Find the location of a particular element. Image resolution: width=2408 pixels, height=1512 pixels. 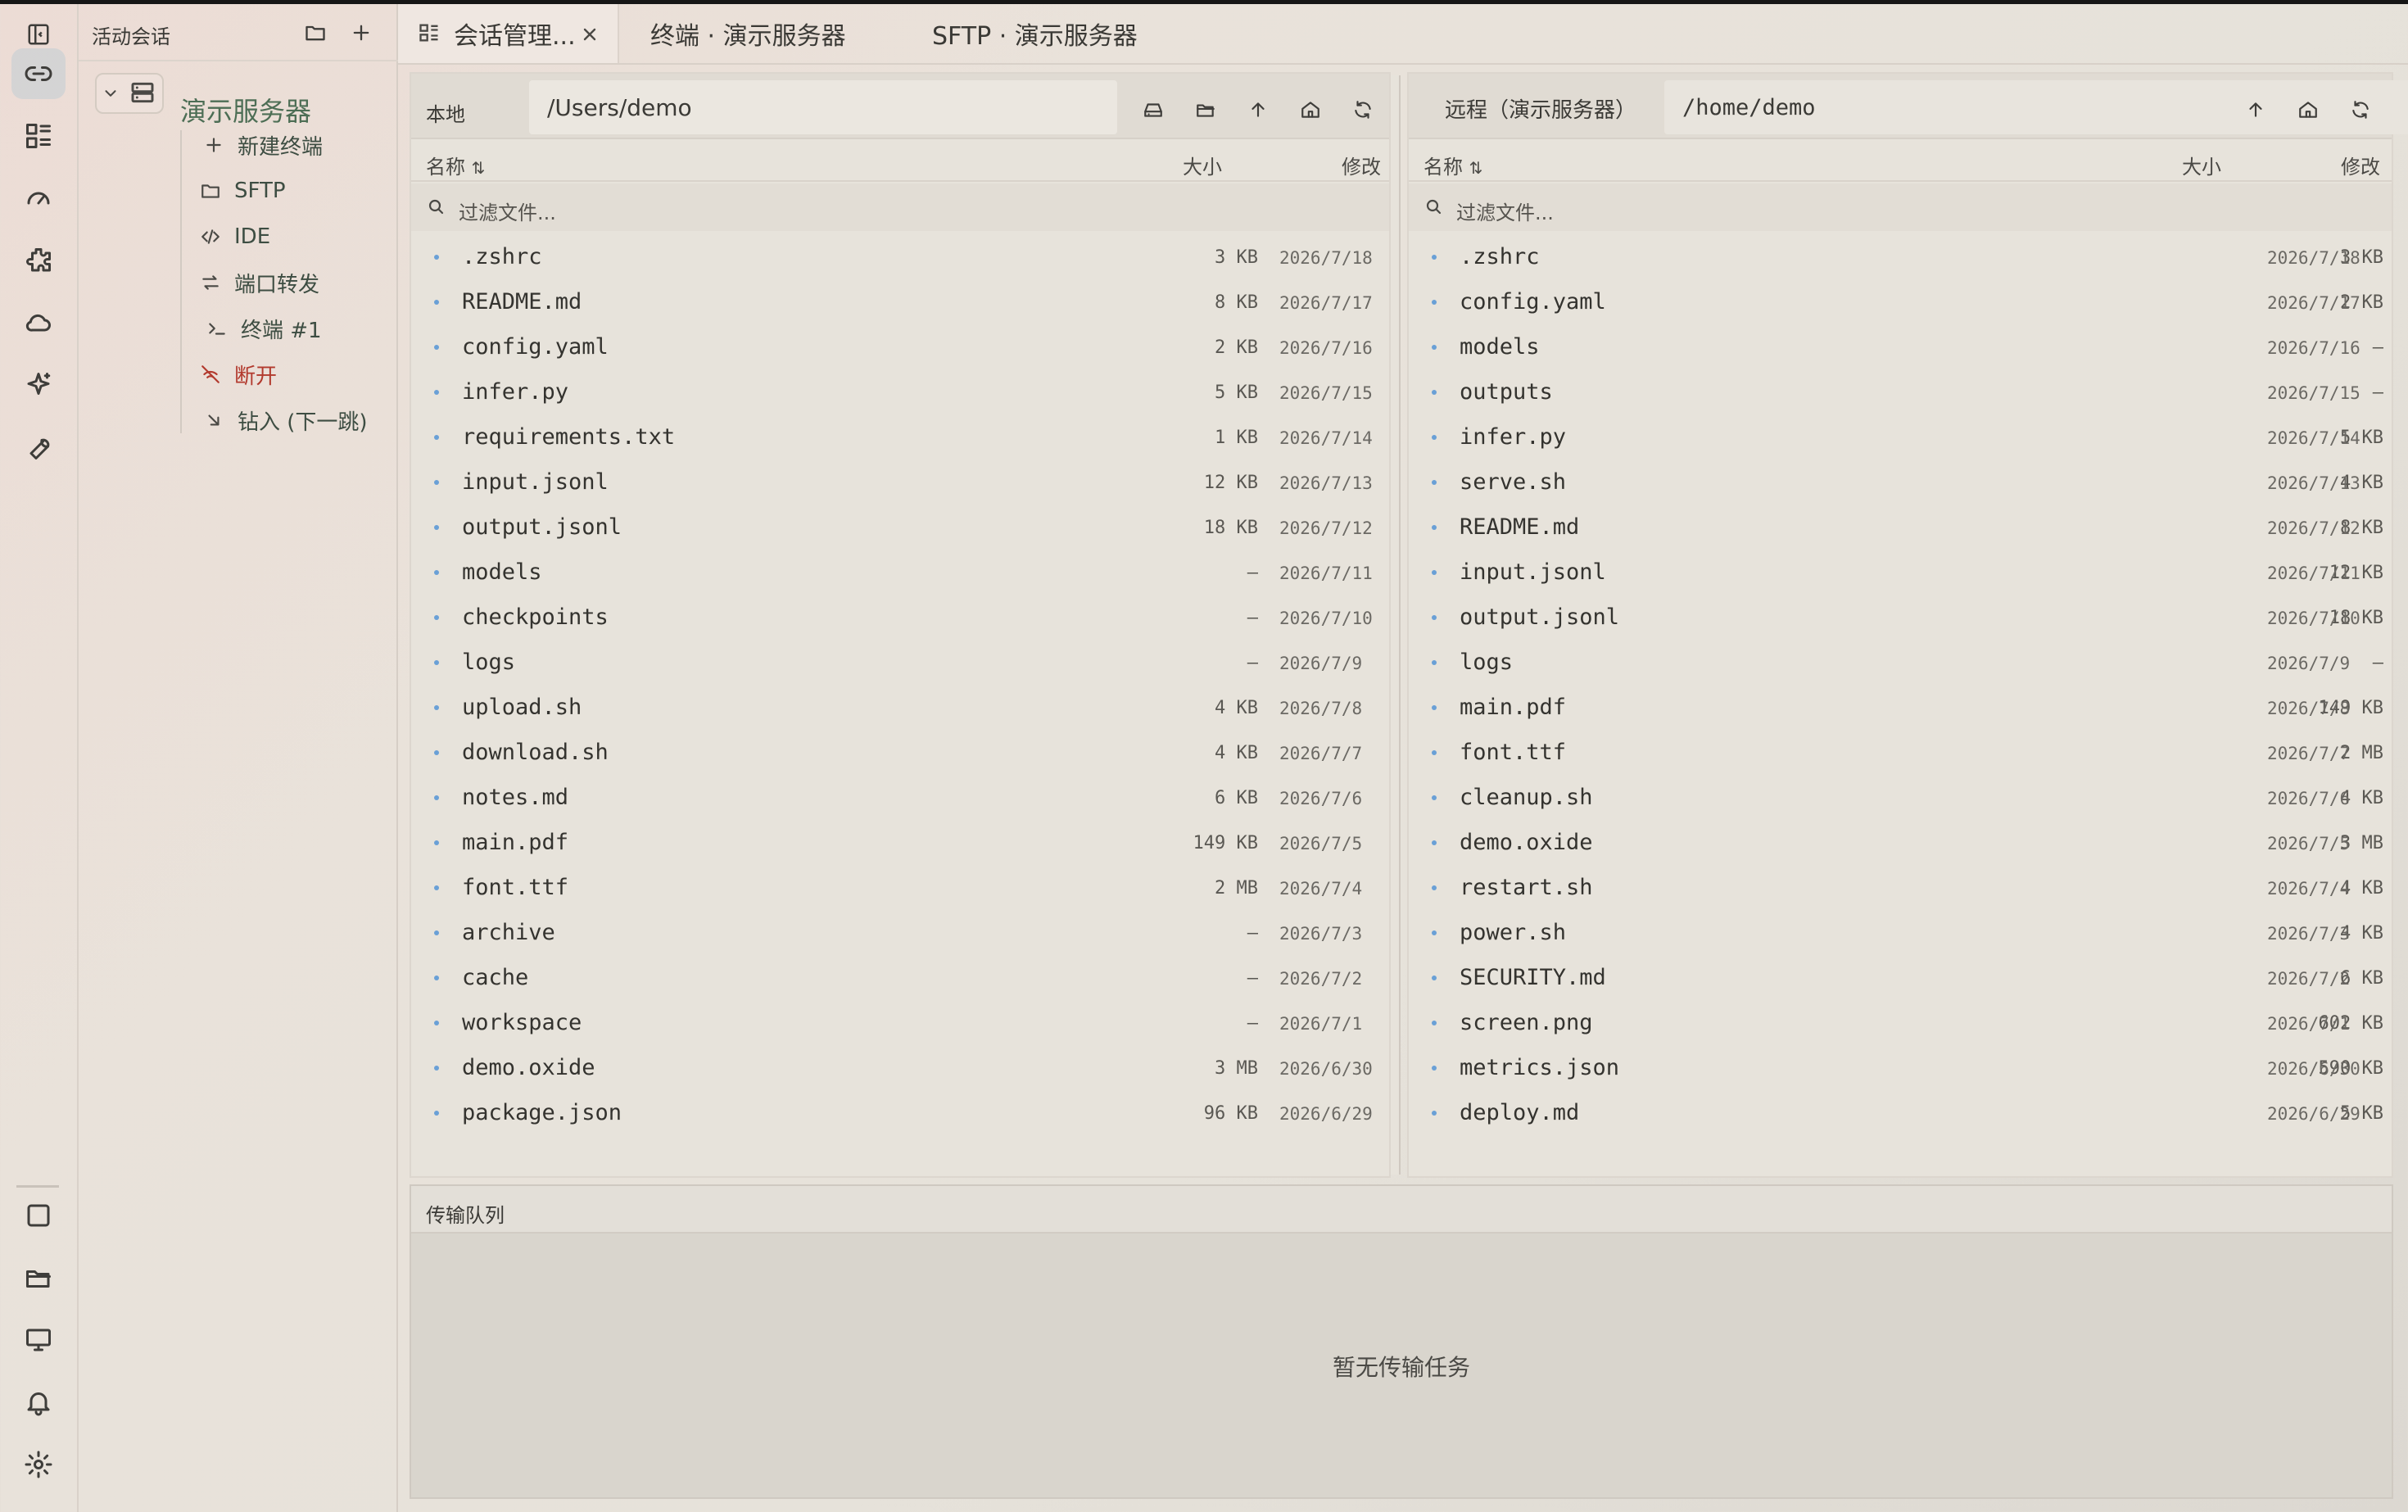

search-icon is located at coordinates (1434, 208).